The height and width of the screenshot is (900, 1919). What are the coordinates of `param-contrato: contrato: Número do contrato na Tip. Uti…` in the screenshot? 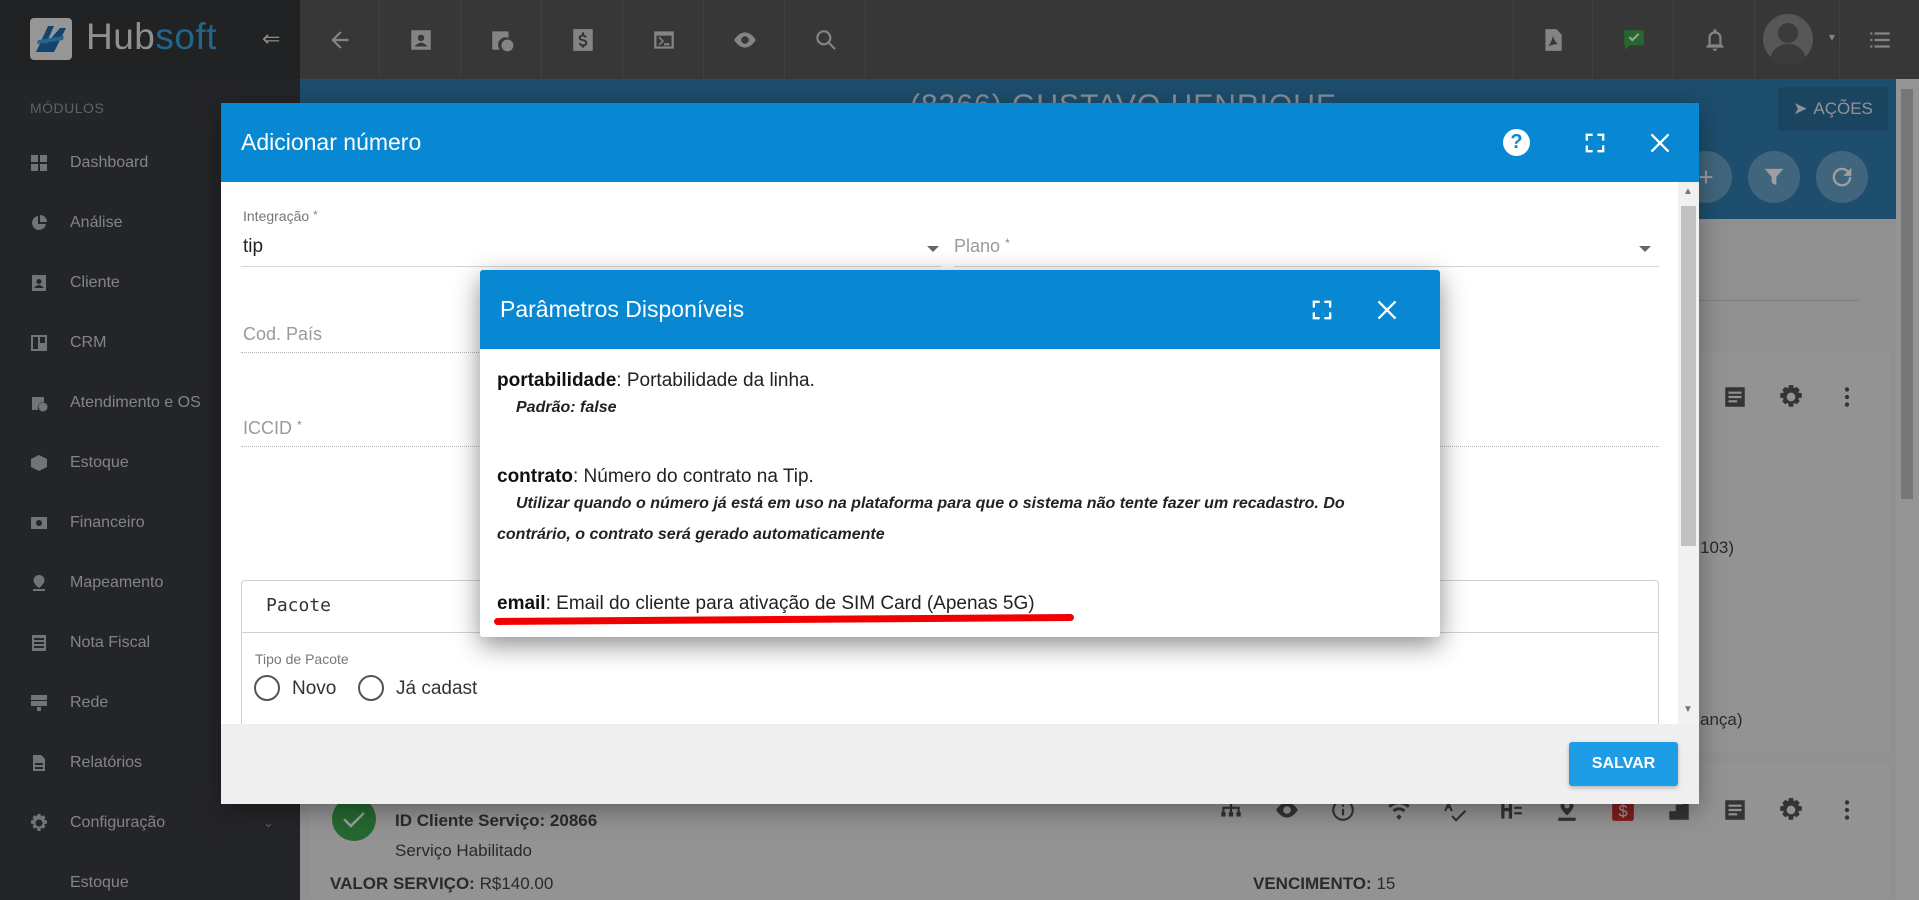 It's located at (957, 508).